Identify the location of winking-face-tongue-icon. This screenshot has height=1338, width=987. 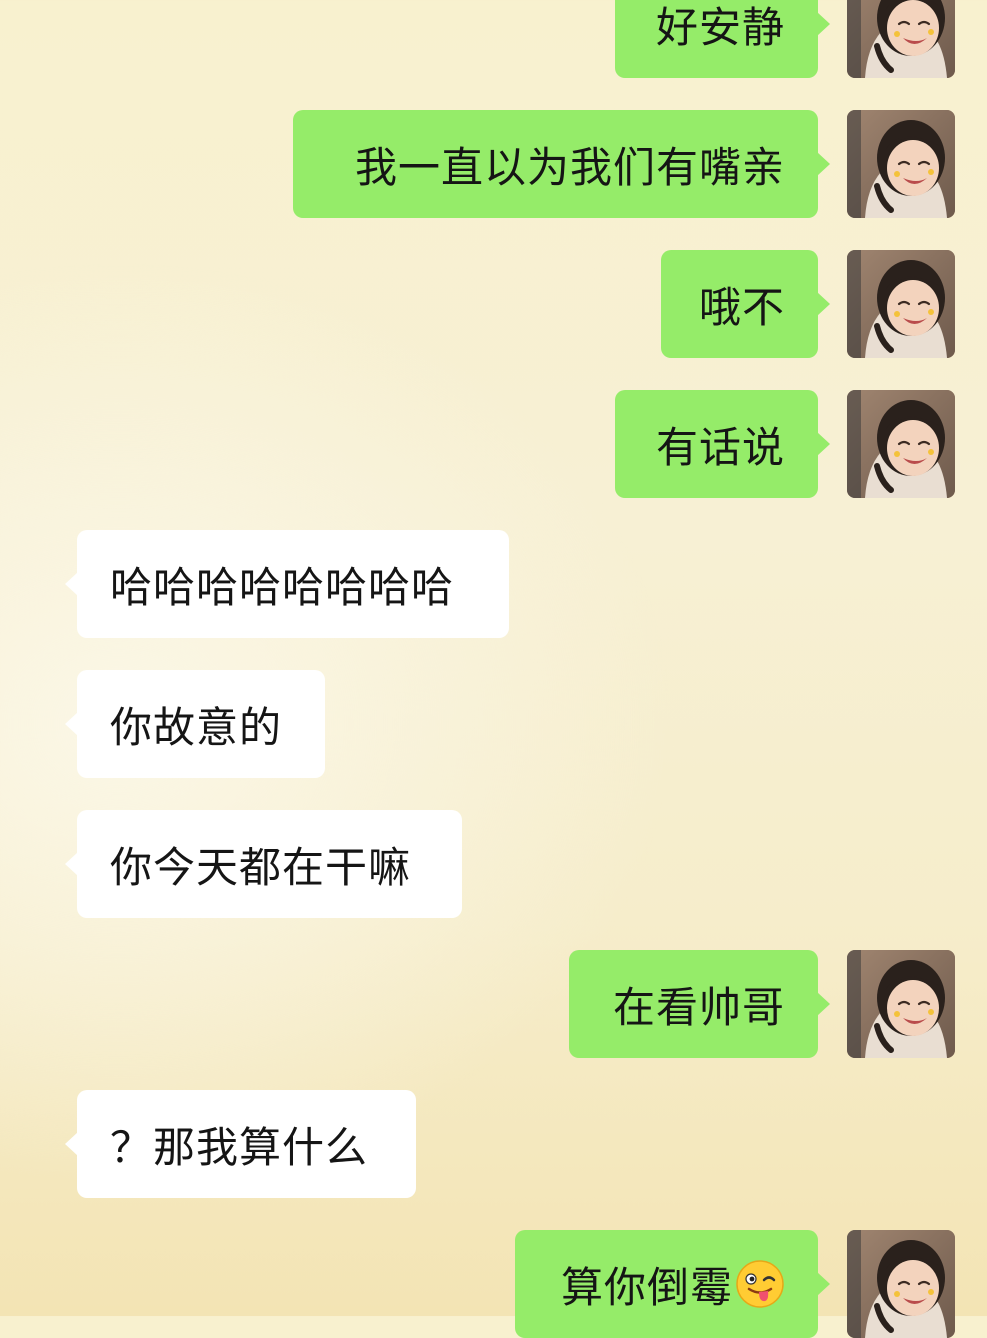
(760, 1284).